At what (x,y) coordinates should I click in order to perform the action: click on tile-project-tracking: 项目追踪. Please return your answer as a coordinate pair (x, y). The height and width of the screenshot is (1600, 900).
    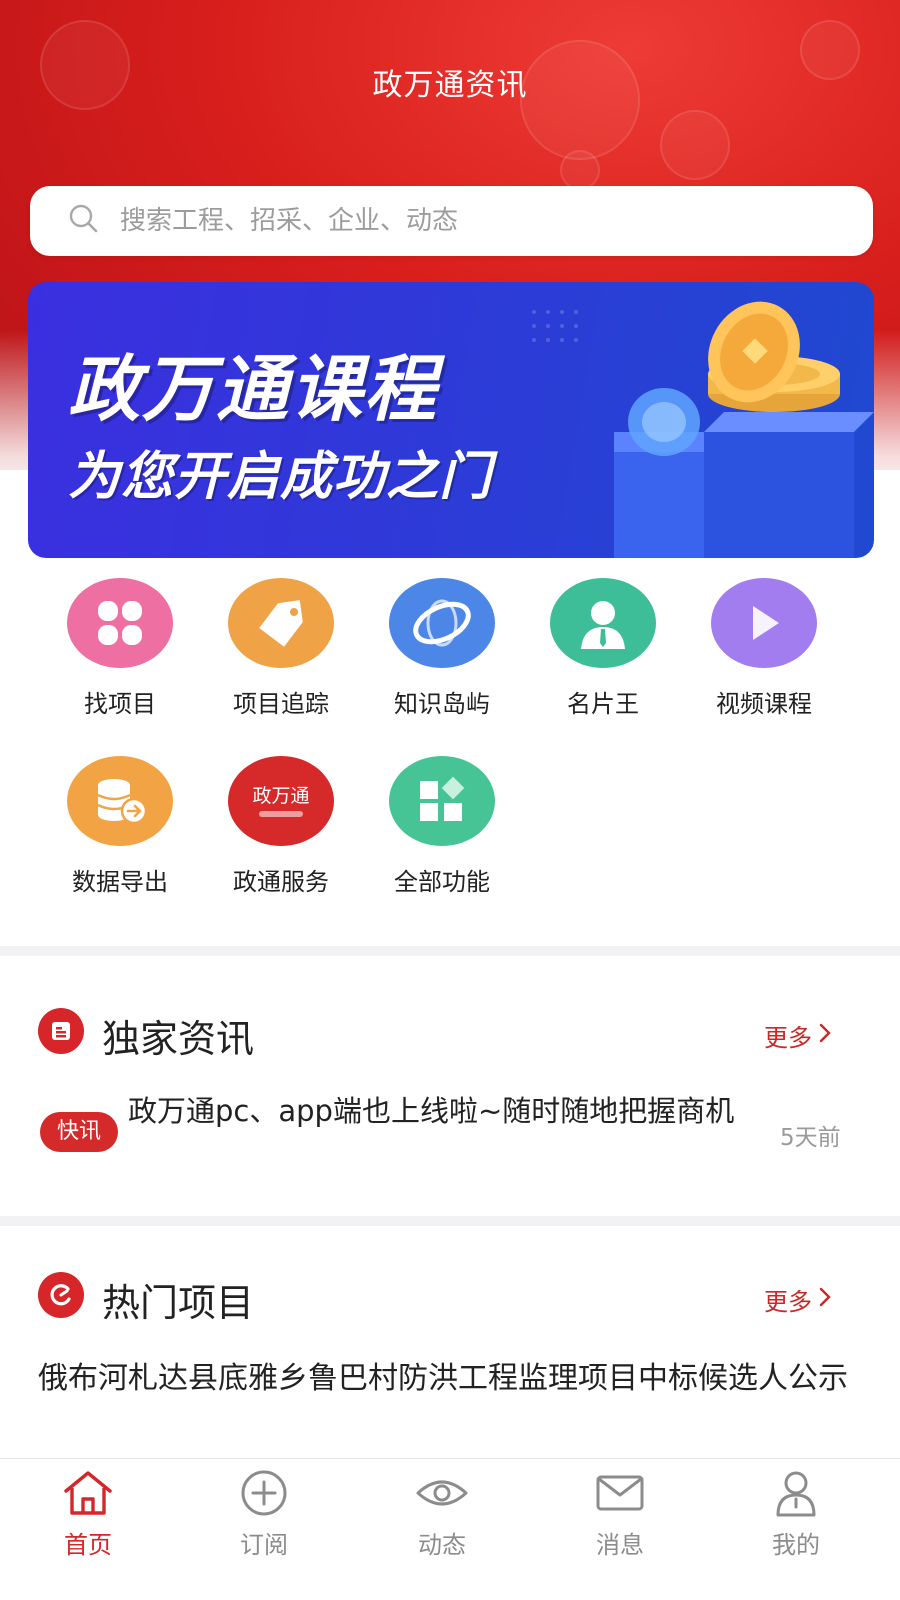
    Looking at the image, I should click on (281, 648).